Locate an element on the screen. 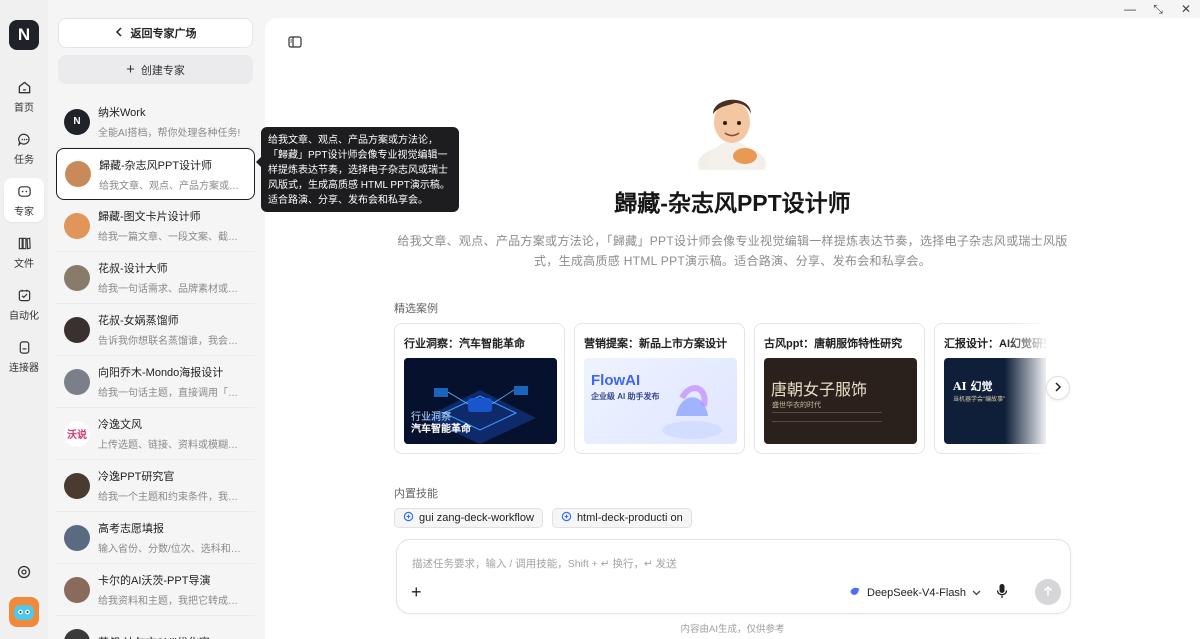 This screenshot has height=639, width=1200. model-name: DeepSeek-V4-Flash is located at coordinates (917, 592).